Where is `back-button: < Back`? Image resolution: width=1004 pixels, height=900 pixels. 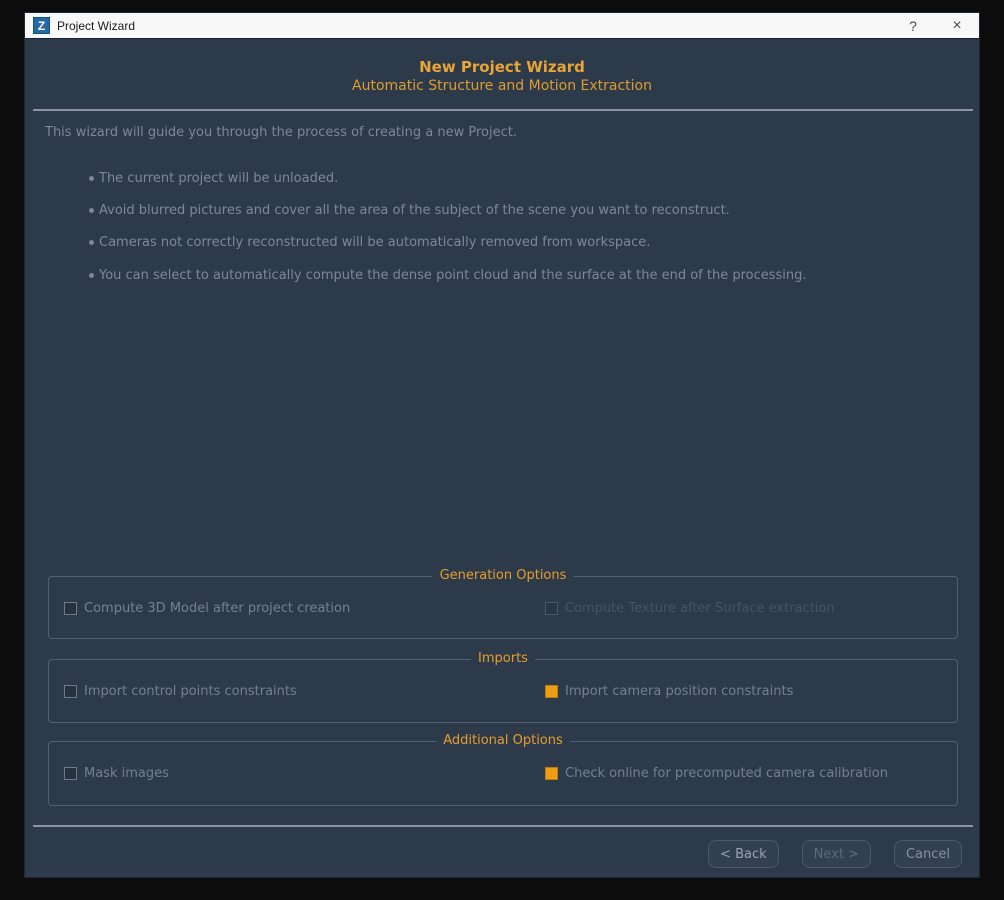
back-button: < Back is located at coordinates (743, 854).